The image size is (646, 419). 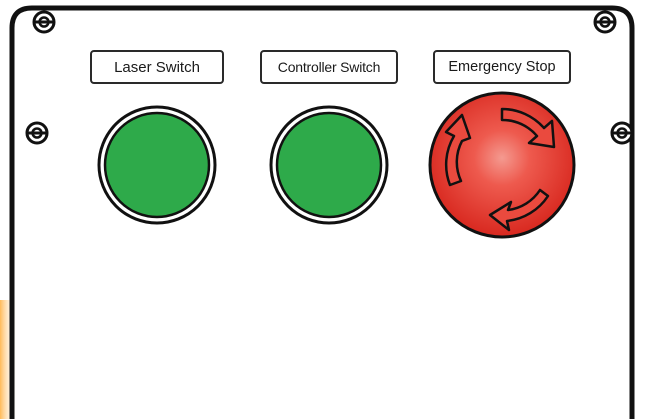 What do you see at coordinates (157, 67) in the screenshot?
I see `laser-switch-label: Laser Switch` at bounding box center [157, 67].